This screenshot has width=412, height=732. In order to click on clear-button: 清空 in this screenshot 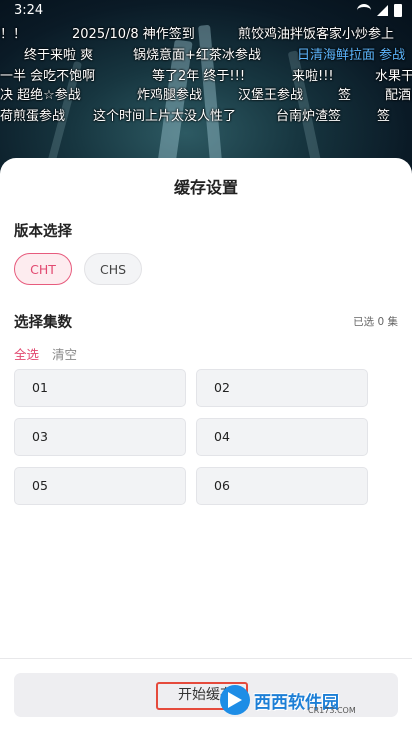, I will do `click(64, 353)`.